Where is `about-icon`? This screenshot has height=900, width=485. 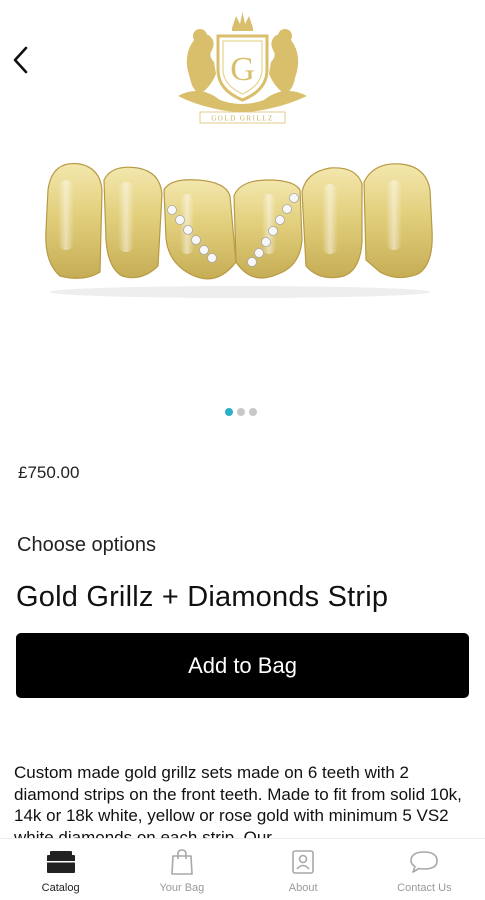
about-icon is located at coordinates (303, 862).